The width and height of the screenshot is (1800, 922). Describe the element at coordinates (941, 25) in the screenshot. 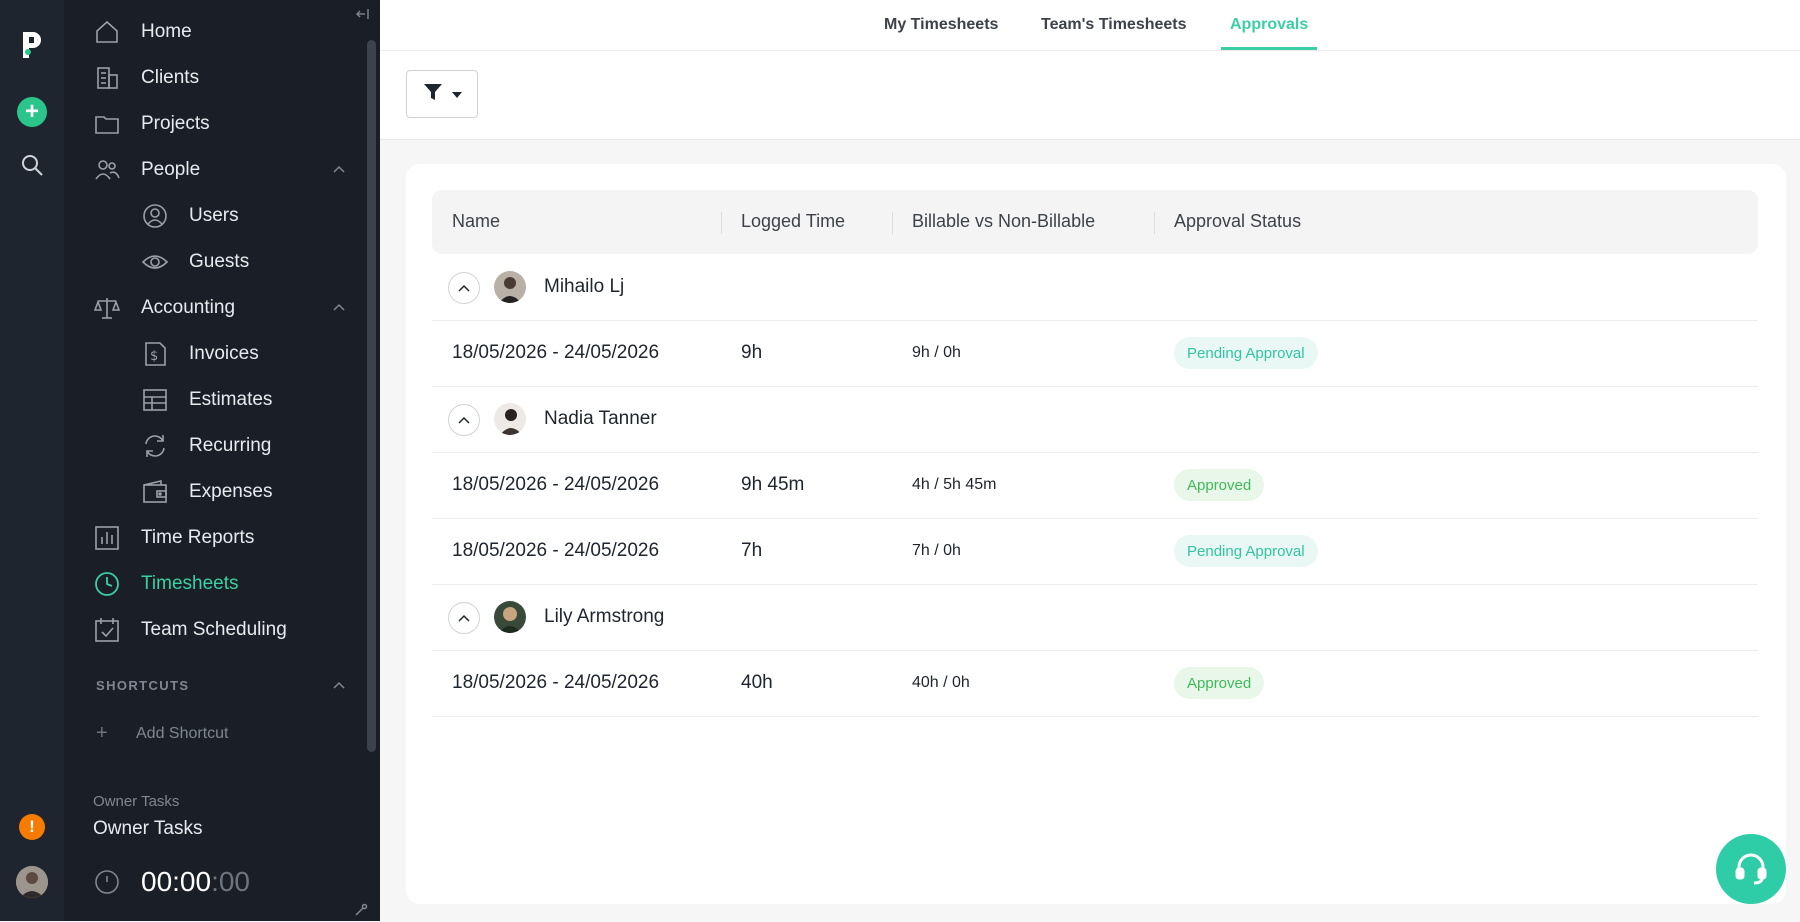

I see `tab-my-timesheets: My Timesheets` at that location.